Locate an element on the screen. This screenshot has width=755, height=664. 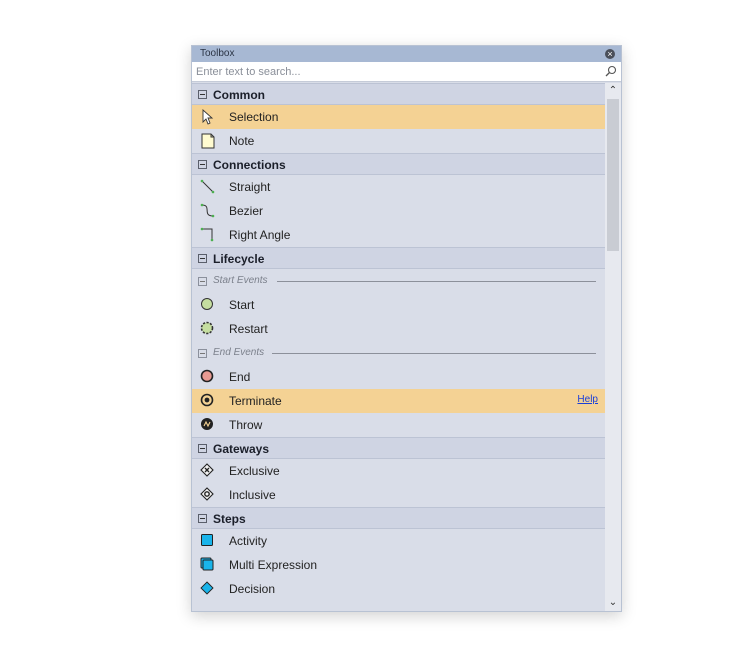
tool-item-activity: Activity is located at coordinates (398, 541).